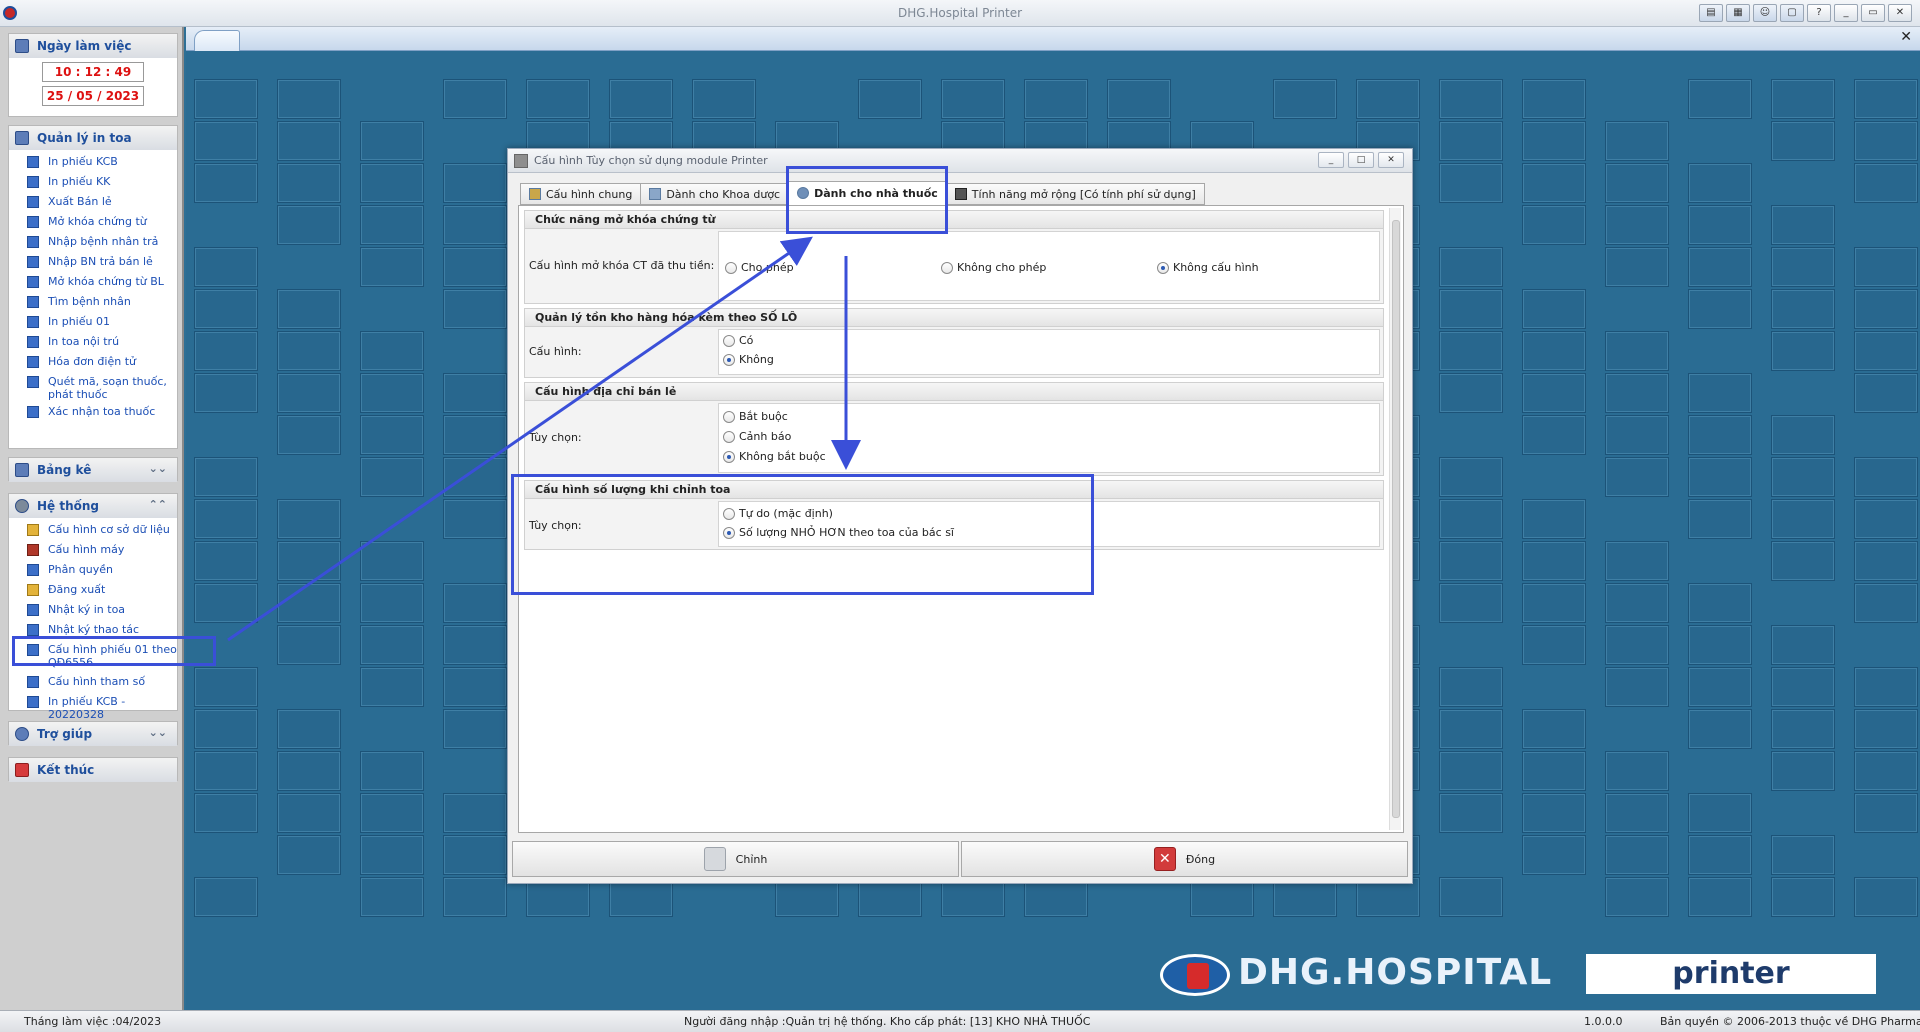 This screenshot has height=1032, width=1920. I want to click on sidebar-item-xuat-ban-le: Xuất Bán lẻ, so click(93, 203).